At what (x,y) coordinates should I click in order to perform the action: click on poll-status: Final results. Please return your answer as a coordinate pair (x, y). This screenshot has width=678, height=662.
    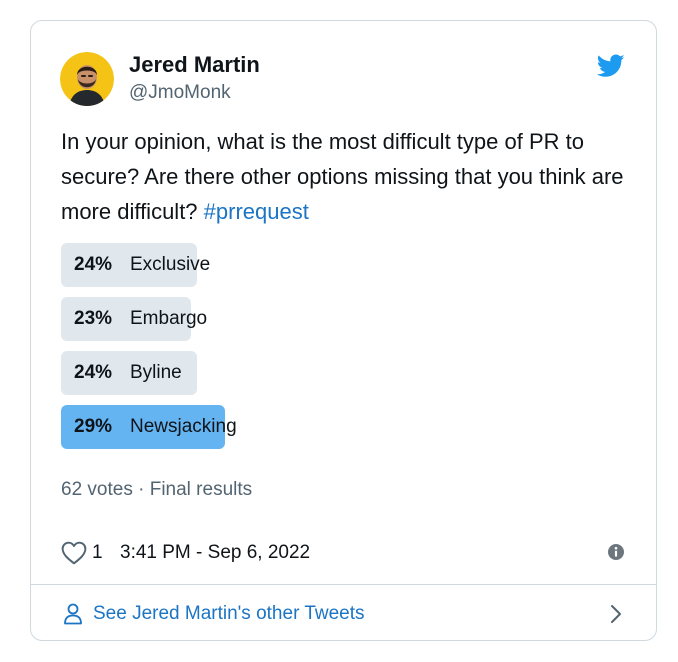
    Looking at the image, I should click on (201, 489).